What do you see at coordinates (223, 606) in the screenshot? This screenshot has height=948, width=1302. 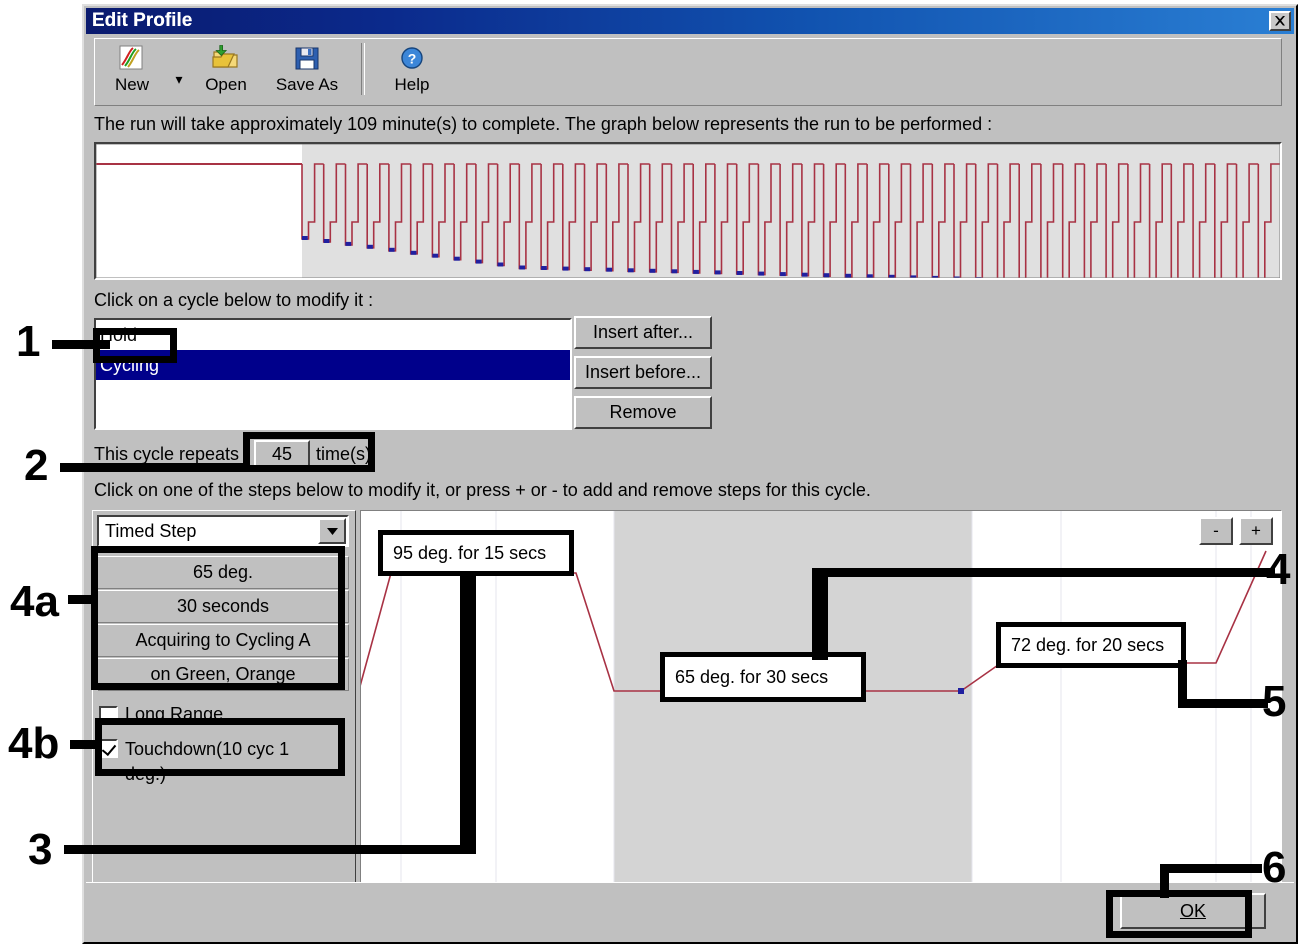 I see `step-duration-button: 30 seconds` at bounding box center [223, 606].